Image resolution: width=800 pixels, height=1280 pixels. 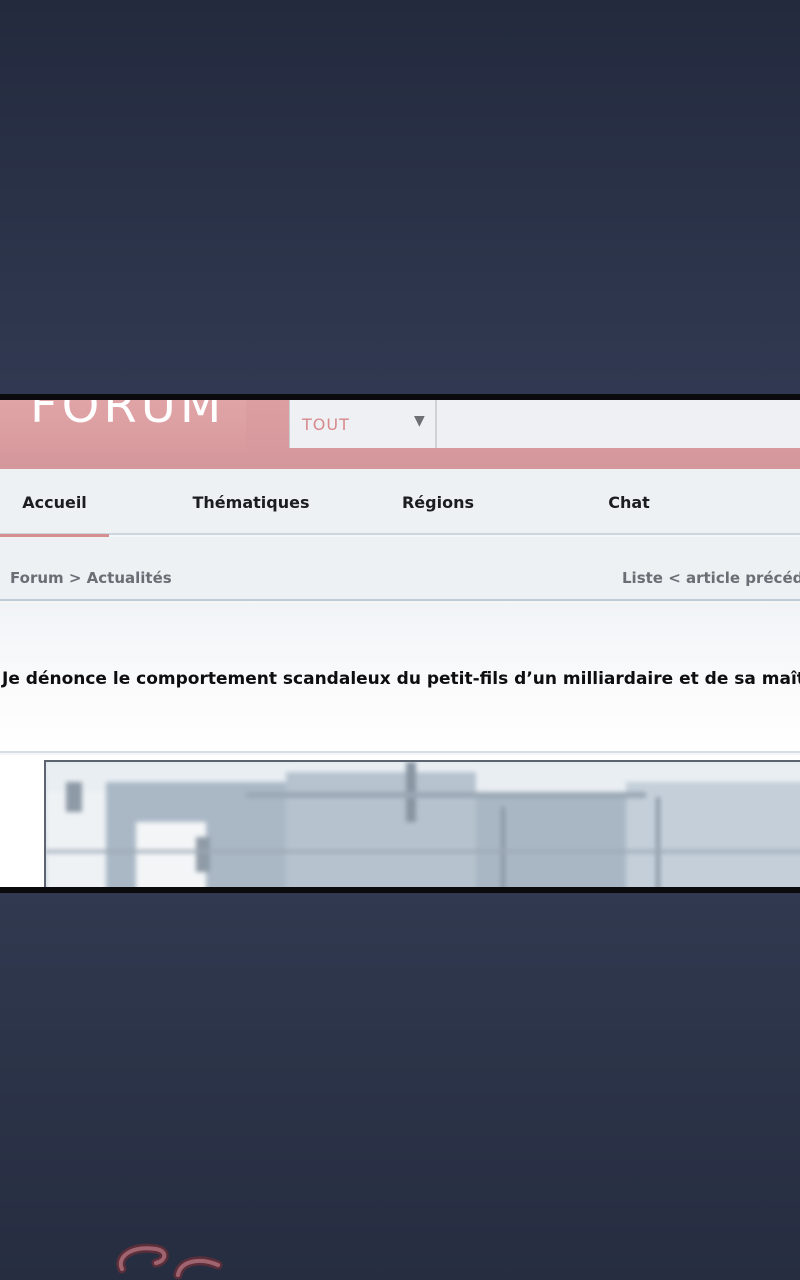 I want to click on article-photo, so click(x=422, y=823).